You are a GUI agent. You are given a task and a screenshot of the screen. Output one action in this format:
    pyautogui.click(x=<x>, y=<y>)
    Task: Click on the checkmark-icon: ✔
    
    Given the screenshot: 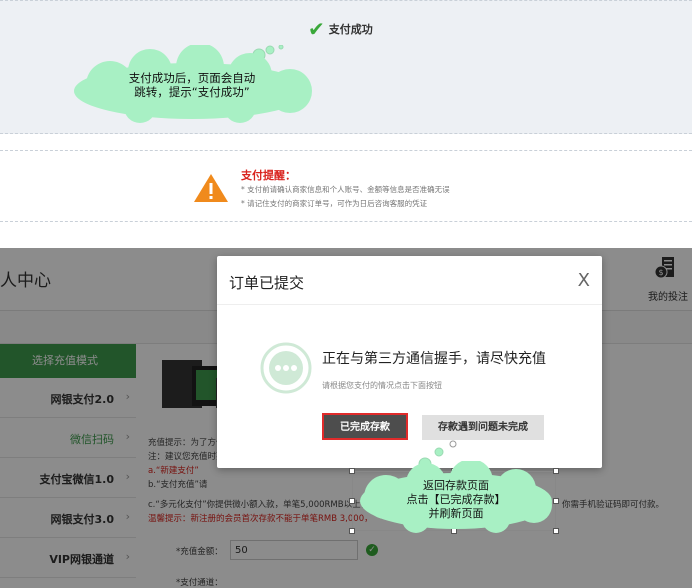 What is the action you would take?
    pyautogui.click(x=316, y=29)
    